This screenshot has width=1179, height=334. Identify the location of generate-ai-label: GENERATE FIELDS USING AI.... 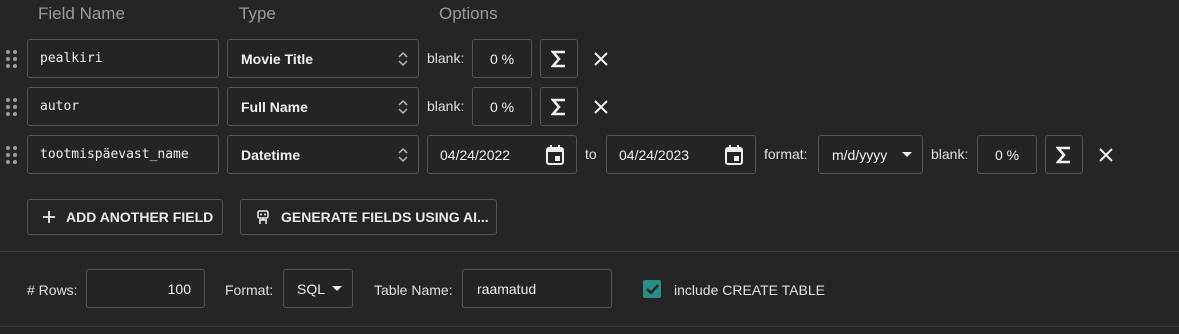
(385, 217).